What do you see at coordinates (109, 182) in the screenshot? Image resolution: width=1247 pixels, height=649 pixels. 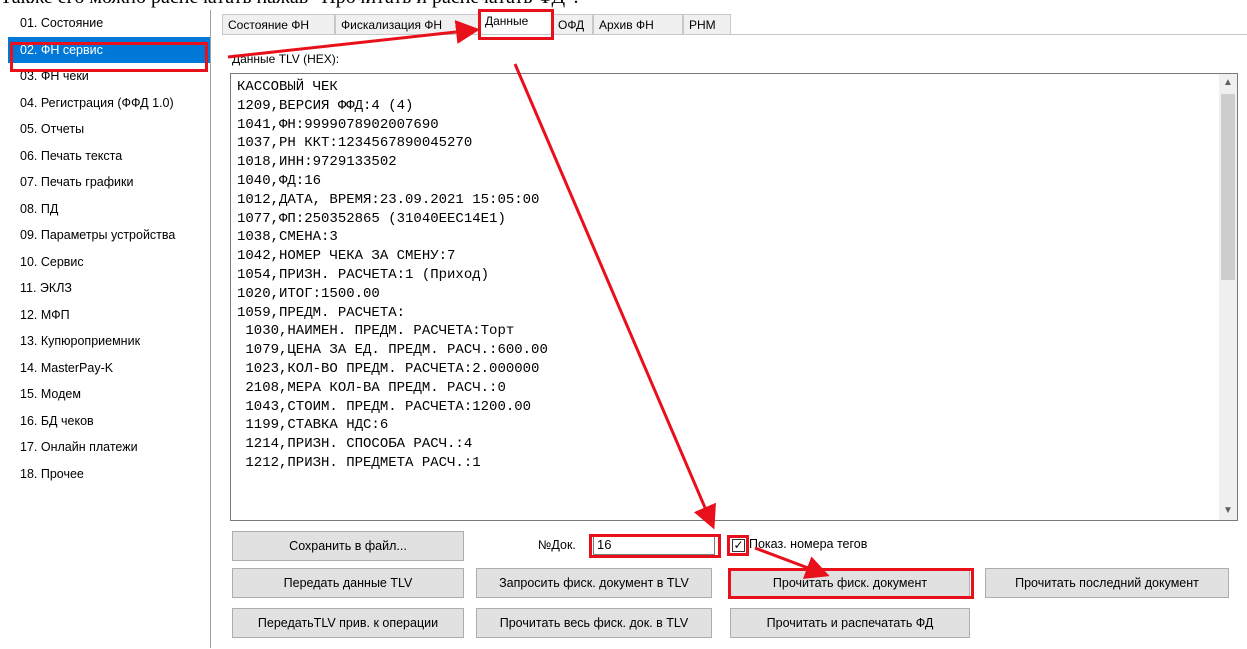 I see `sidebar-item-print-graphics: 07. Печать графики` at bounding box center [109, 182].